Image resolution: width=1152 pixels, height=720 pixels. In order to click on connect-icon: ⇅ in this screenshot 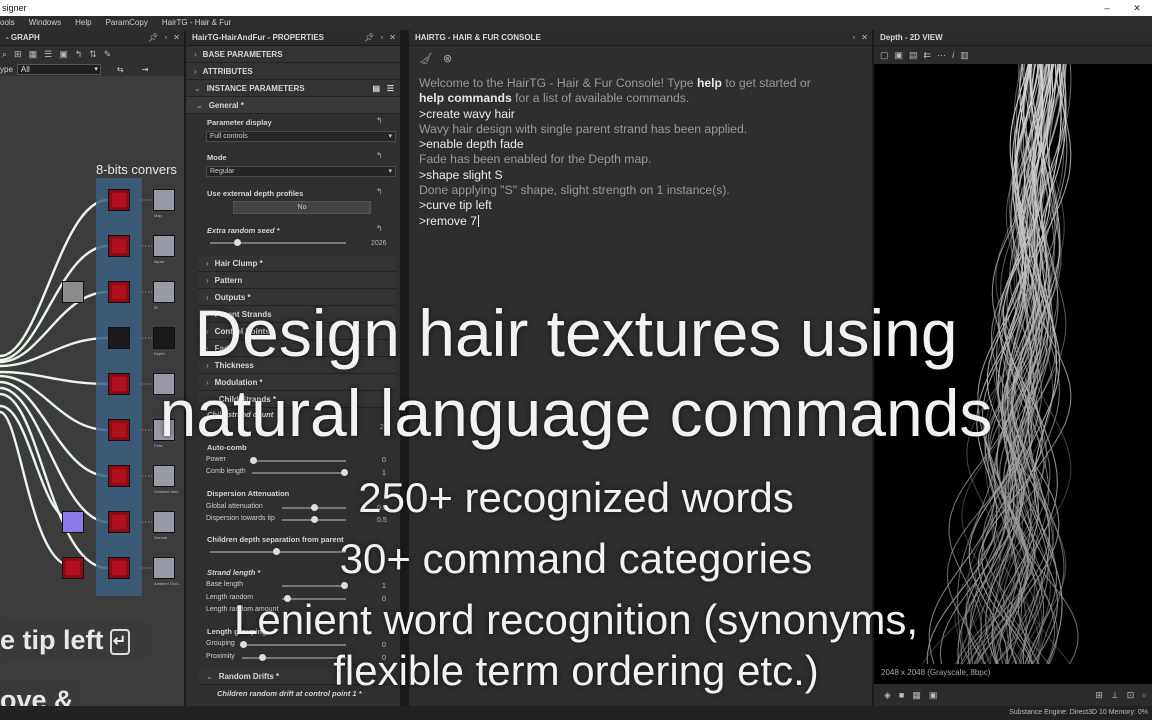, I will do `click(93, 54)`.